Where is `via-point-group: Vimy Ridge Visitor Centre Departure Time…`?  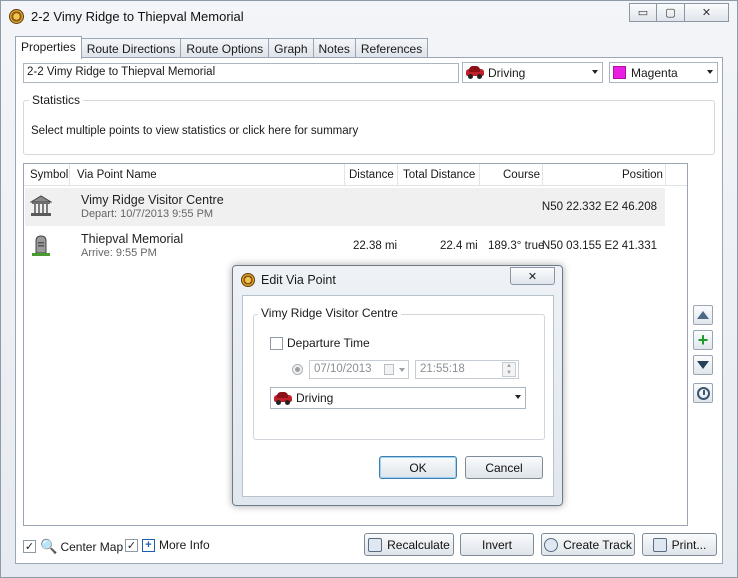 via-point-group: Vimy Ridge Visitor Centre Departure Time… is located at coordinates (399, 373).